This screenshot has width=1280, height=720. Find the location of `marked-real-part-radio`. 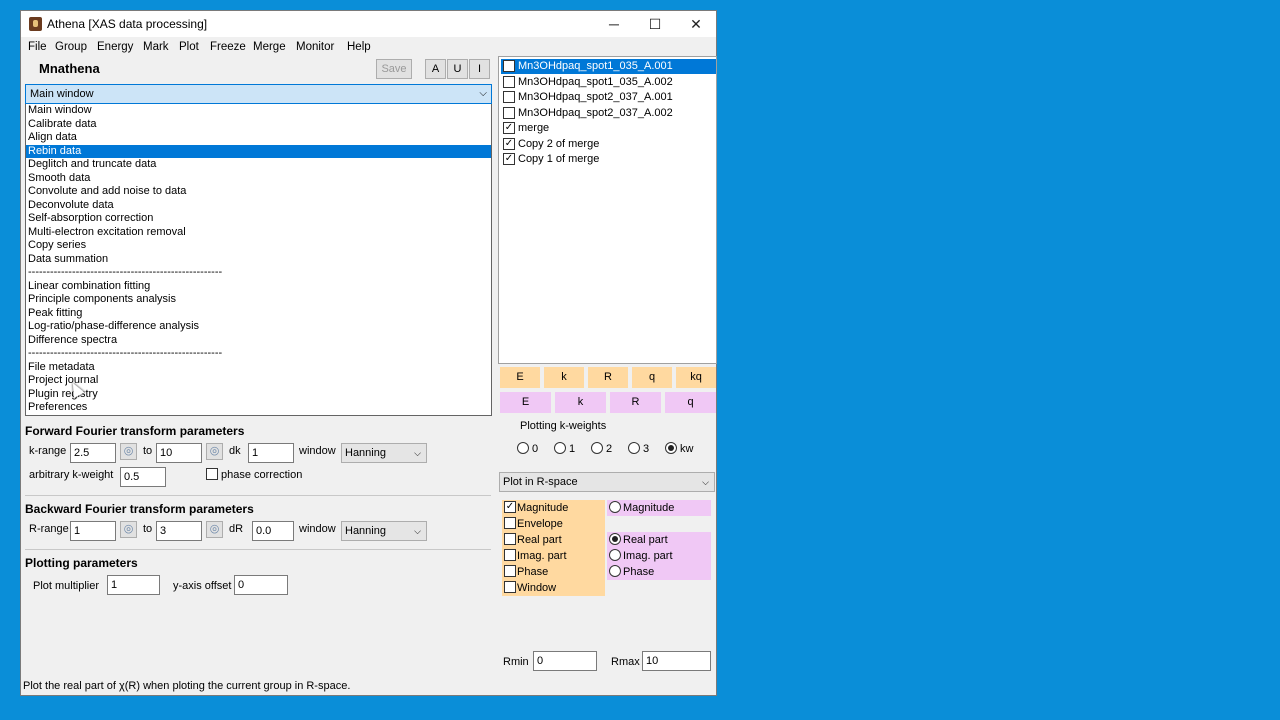

marked-real-part-radio is located at coordinates (615, 539).